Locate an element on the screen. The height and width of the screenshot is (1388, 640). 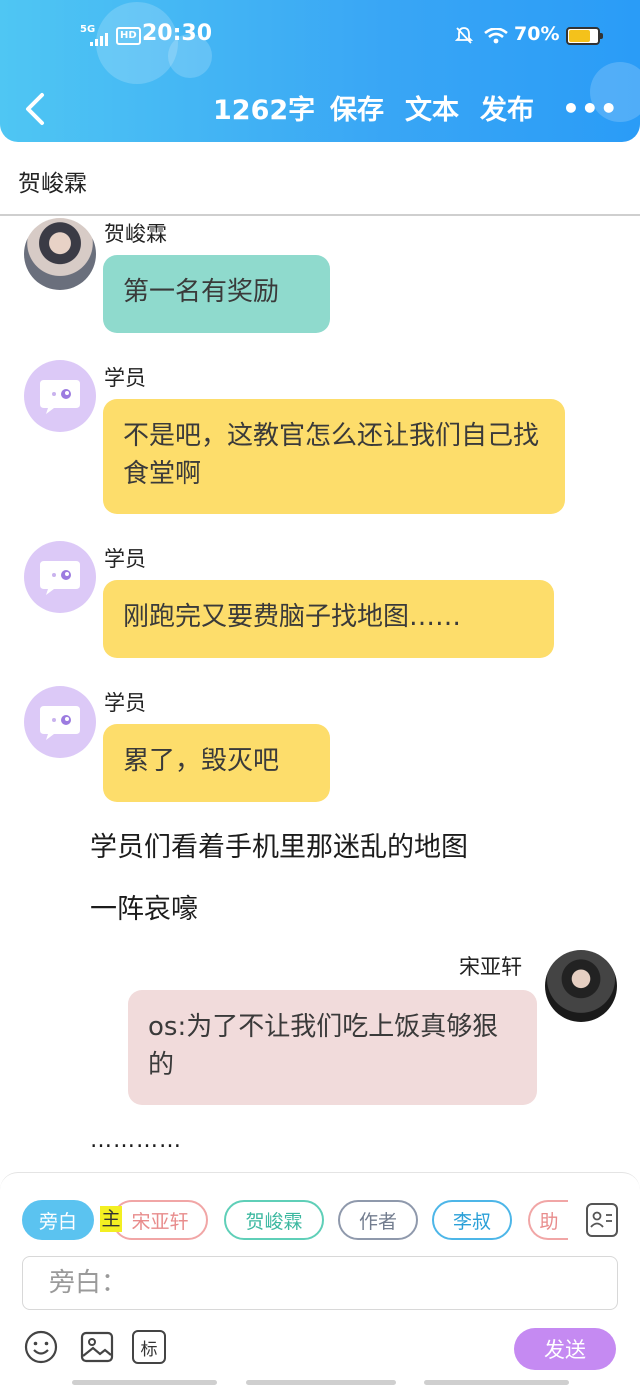
contact-card-icon is located at coordinates (602, 1220).